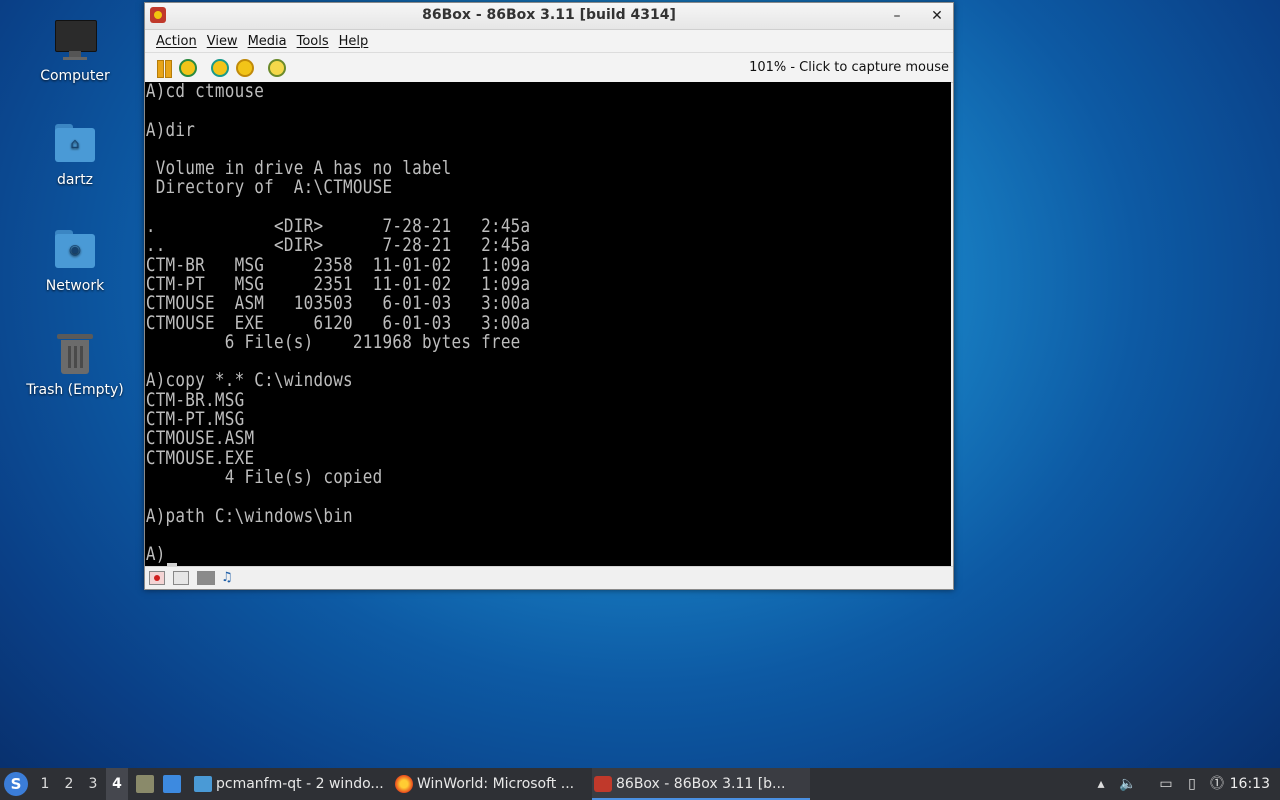  What do you see at coordinates (75, 40) in the screenshot?
I see `computer-icon` at bounding box center [75, 40].